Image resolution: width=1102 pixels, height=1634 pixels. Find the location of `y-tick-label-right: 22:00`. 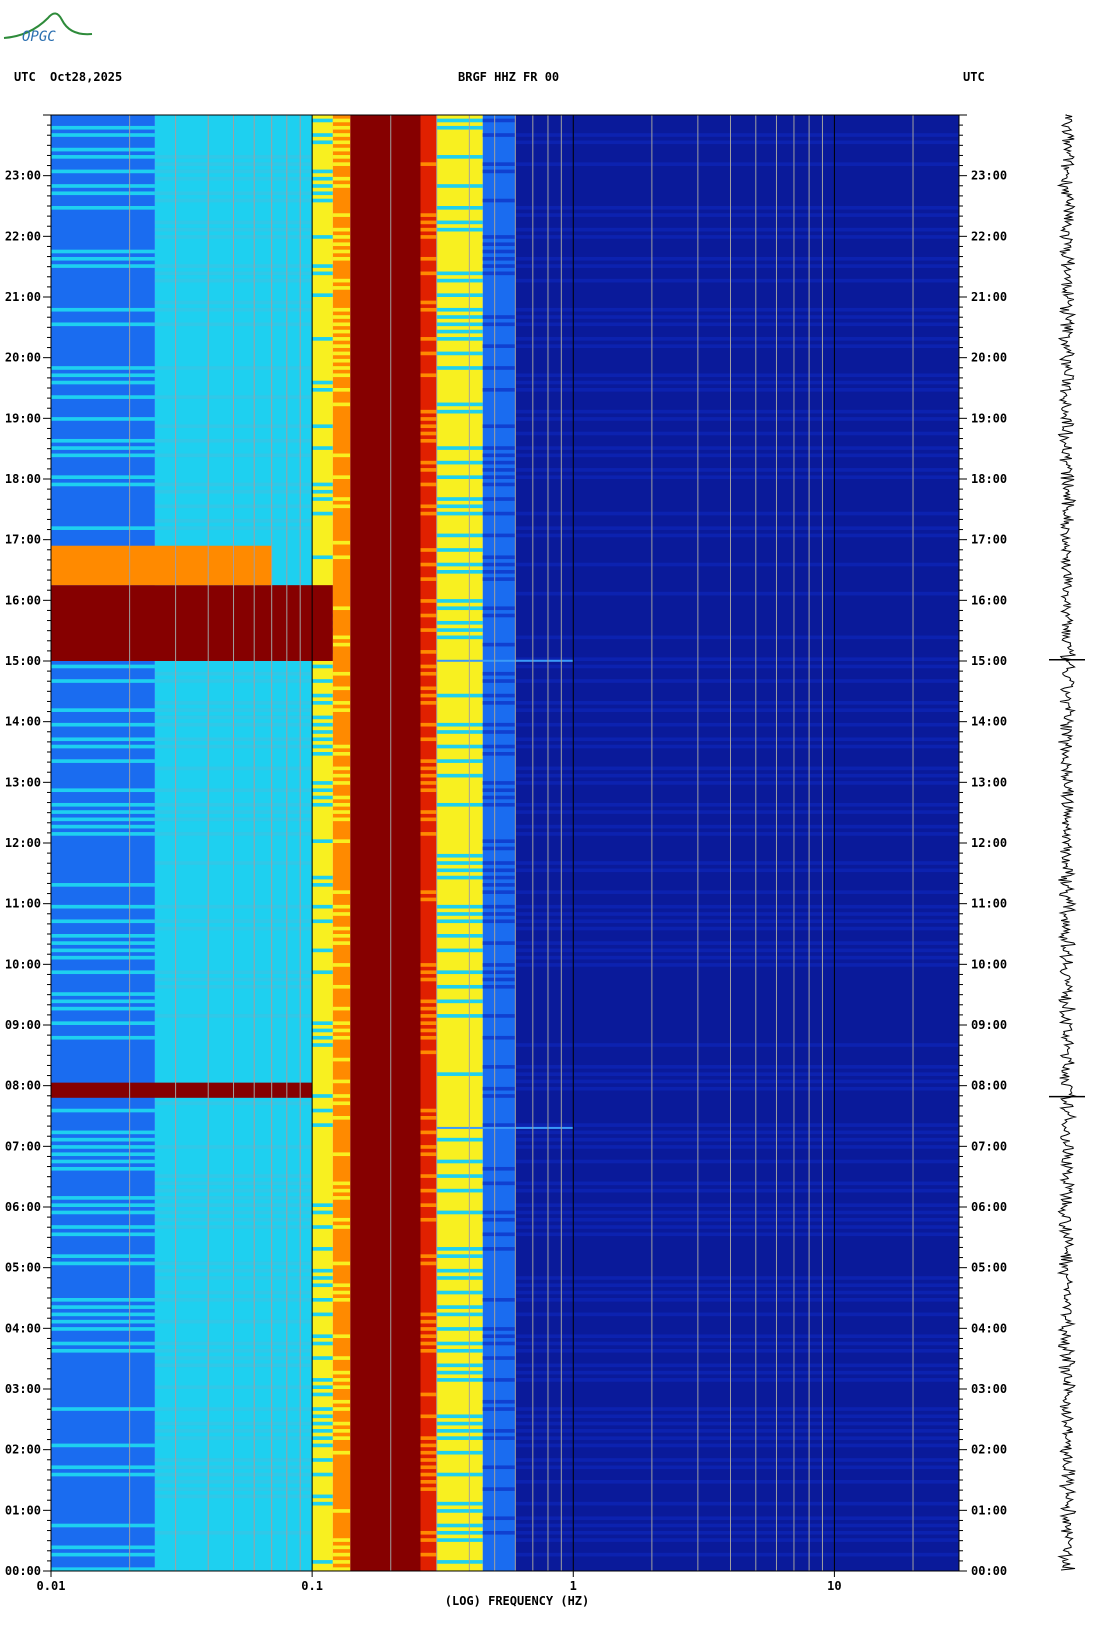

y-tick-label-right: 22:00 is located at coordinates (989, 236).